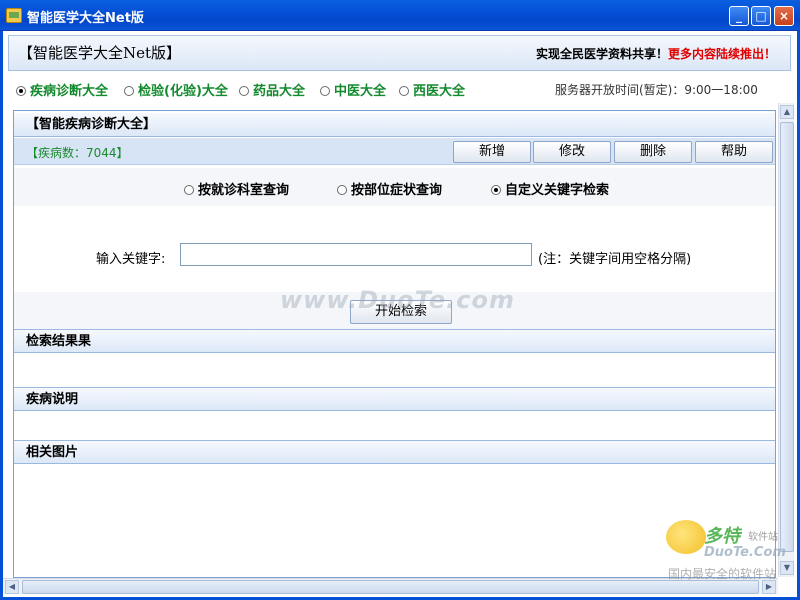 This screenshot has height=600, width=800. What do you see at coordinates (183, 91) in the screenshot?
I see `nav-item-label: 检验(化验)大全` at bounding box center [183, 91].